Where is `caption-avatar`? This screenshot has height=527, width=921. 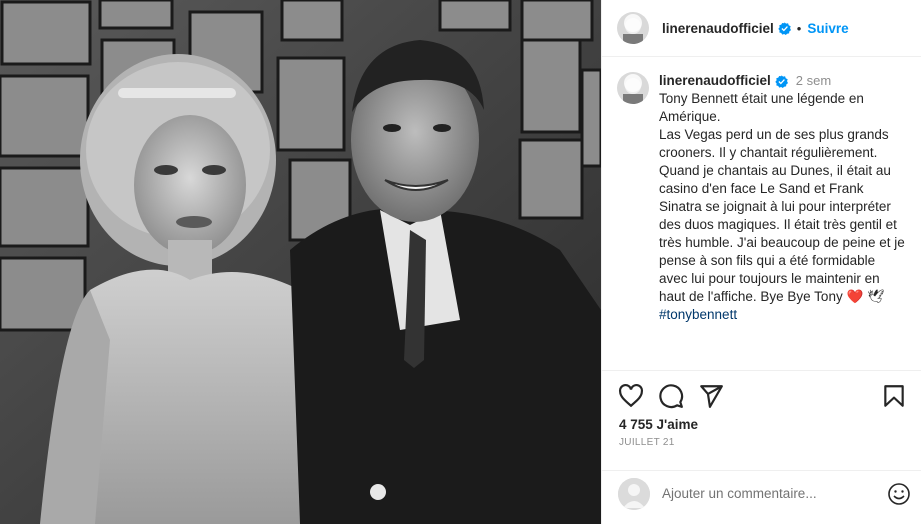
caption-avatar is located at coordinates (633, 88).